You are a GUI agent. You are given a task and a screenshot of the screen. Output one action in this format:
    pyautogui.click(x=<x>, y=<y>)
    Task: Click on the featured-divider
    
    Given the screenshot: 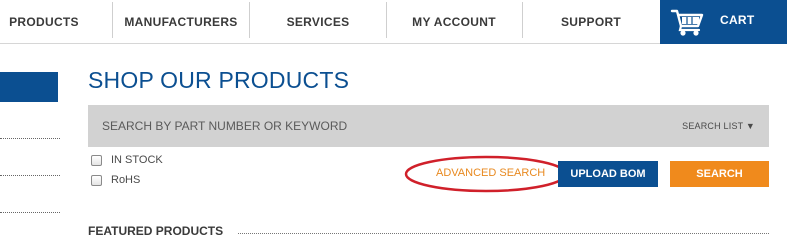 What is the action you would take?
    pyautogui.click(x=503, y=233)
    